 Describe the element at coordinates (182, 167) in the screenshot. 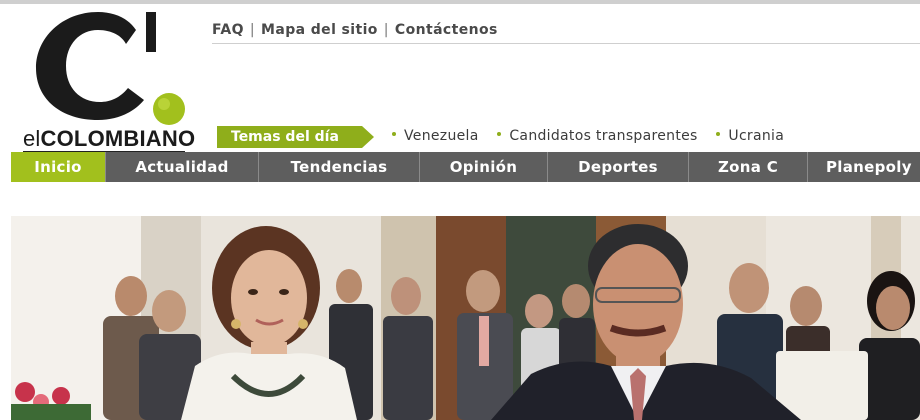

I see `nav-item-actualidad: Actualidad` at that location.